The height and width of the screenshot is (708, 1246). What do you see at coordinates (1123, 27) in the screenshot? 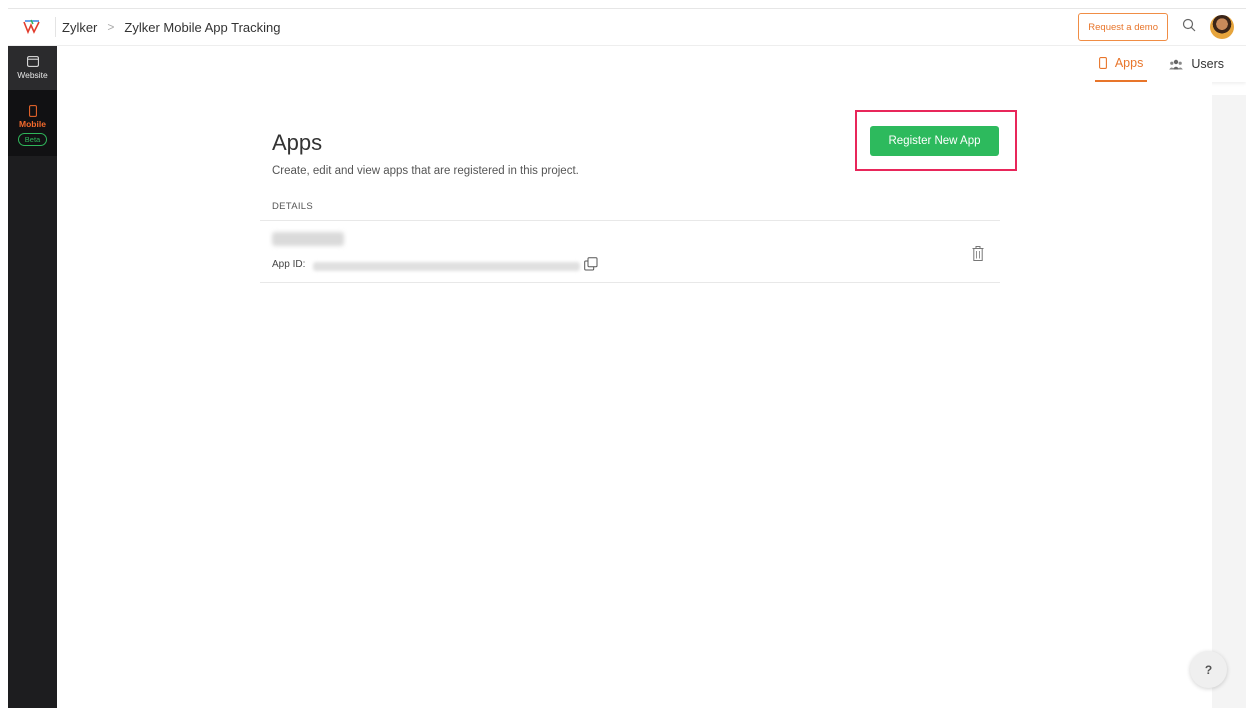
I see `request-demo-button: Request a demo` at bounding box center [1123, 27].